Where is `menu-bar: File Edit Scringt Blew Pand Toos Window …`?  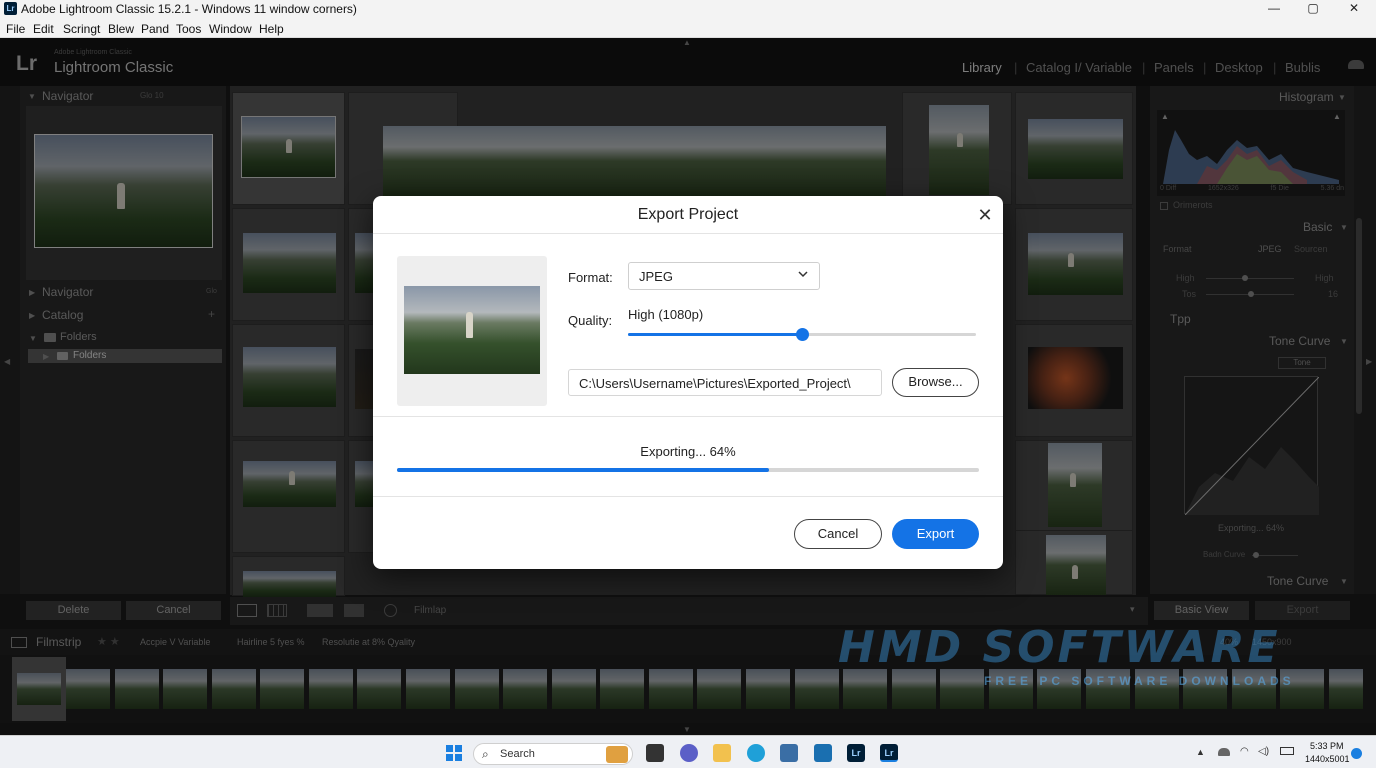 menu-bar: File Edit Scringt Blew Pand Toos Window … is located at coordinates (688, 28).